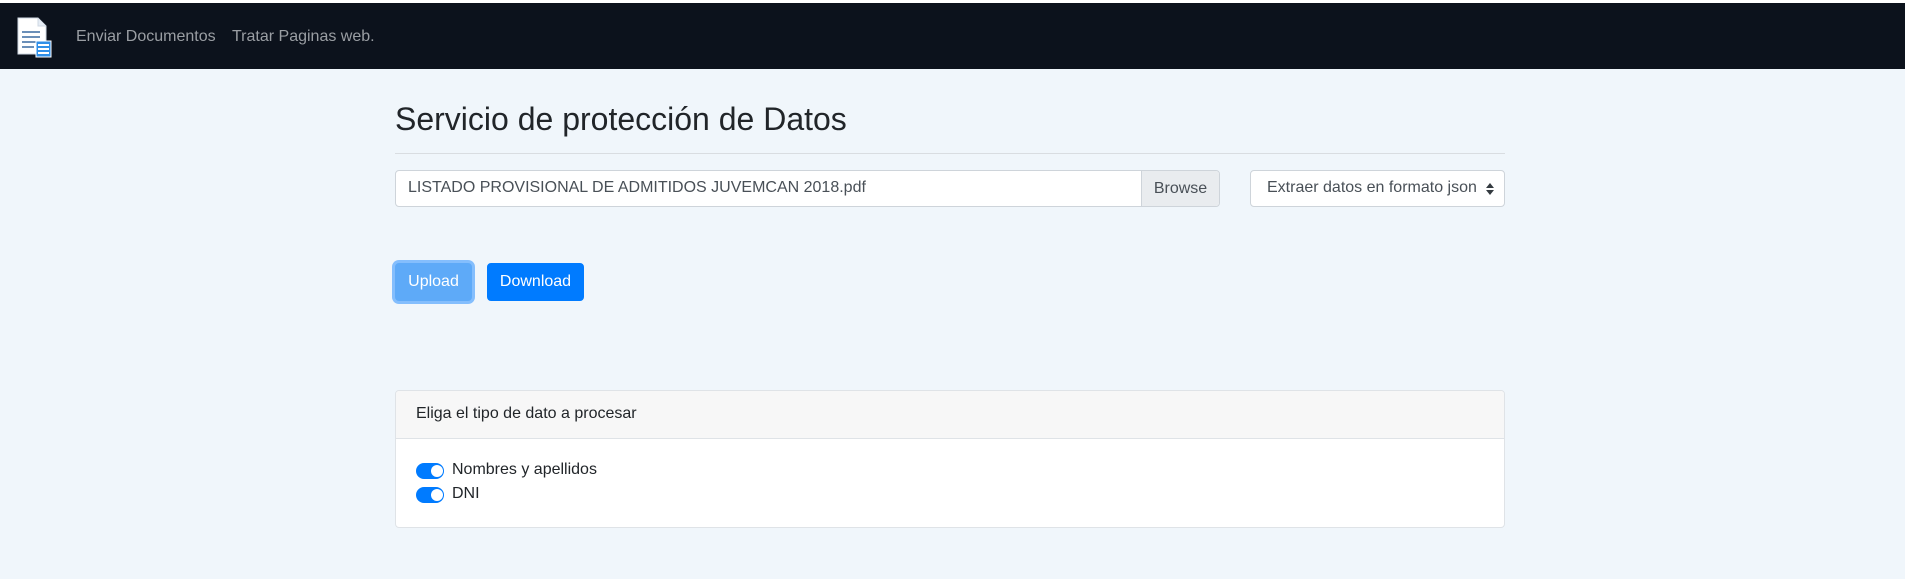 The width and height of the screenshot is (1907, 579). Describe the element at coordinates (466, 493) in the screenshot. I see `switch-label: DNI` at that location.